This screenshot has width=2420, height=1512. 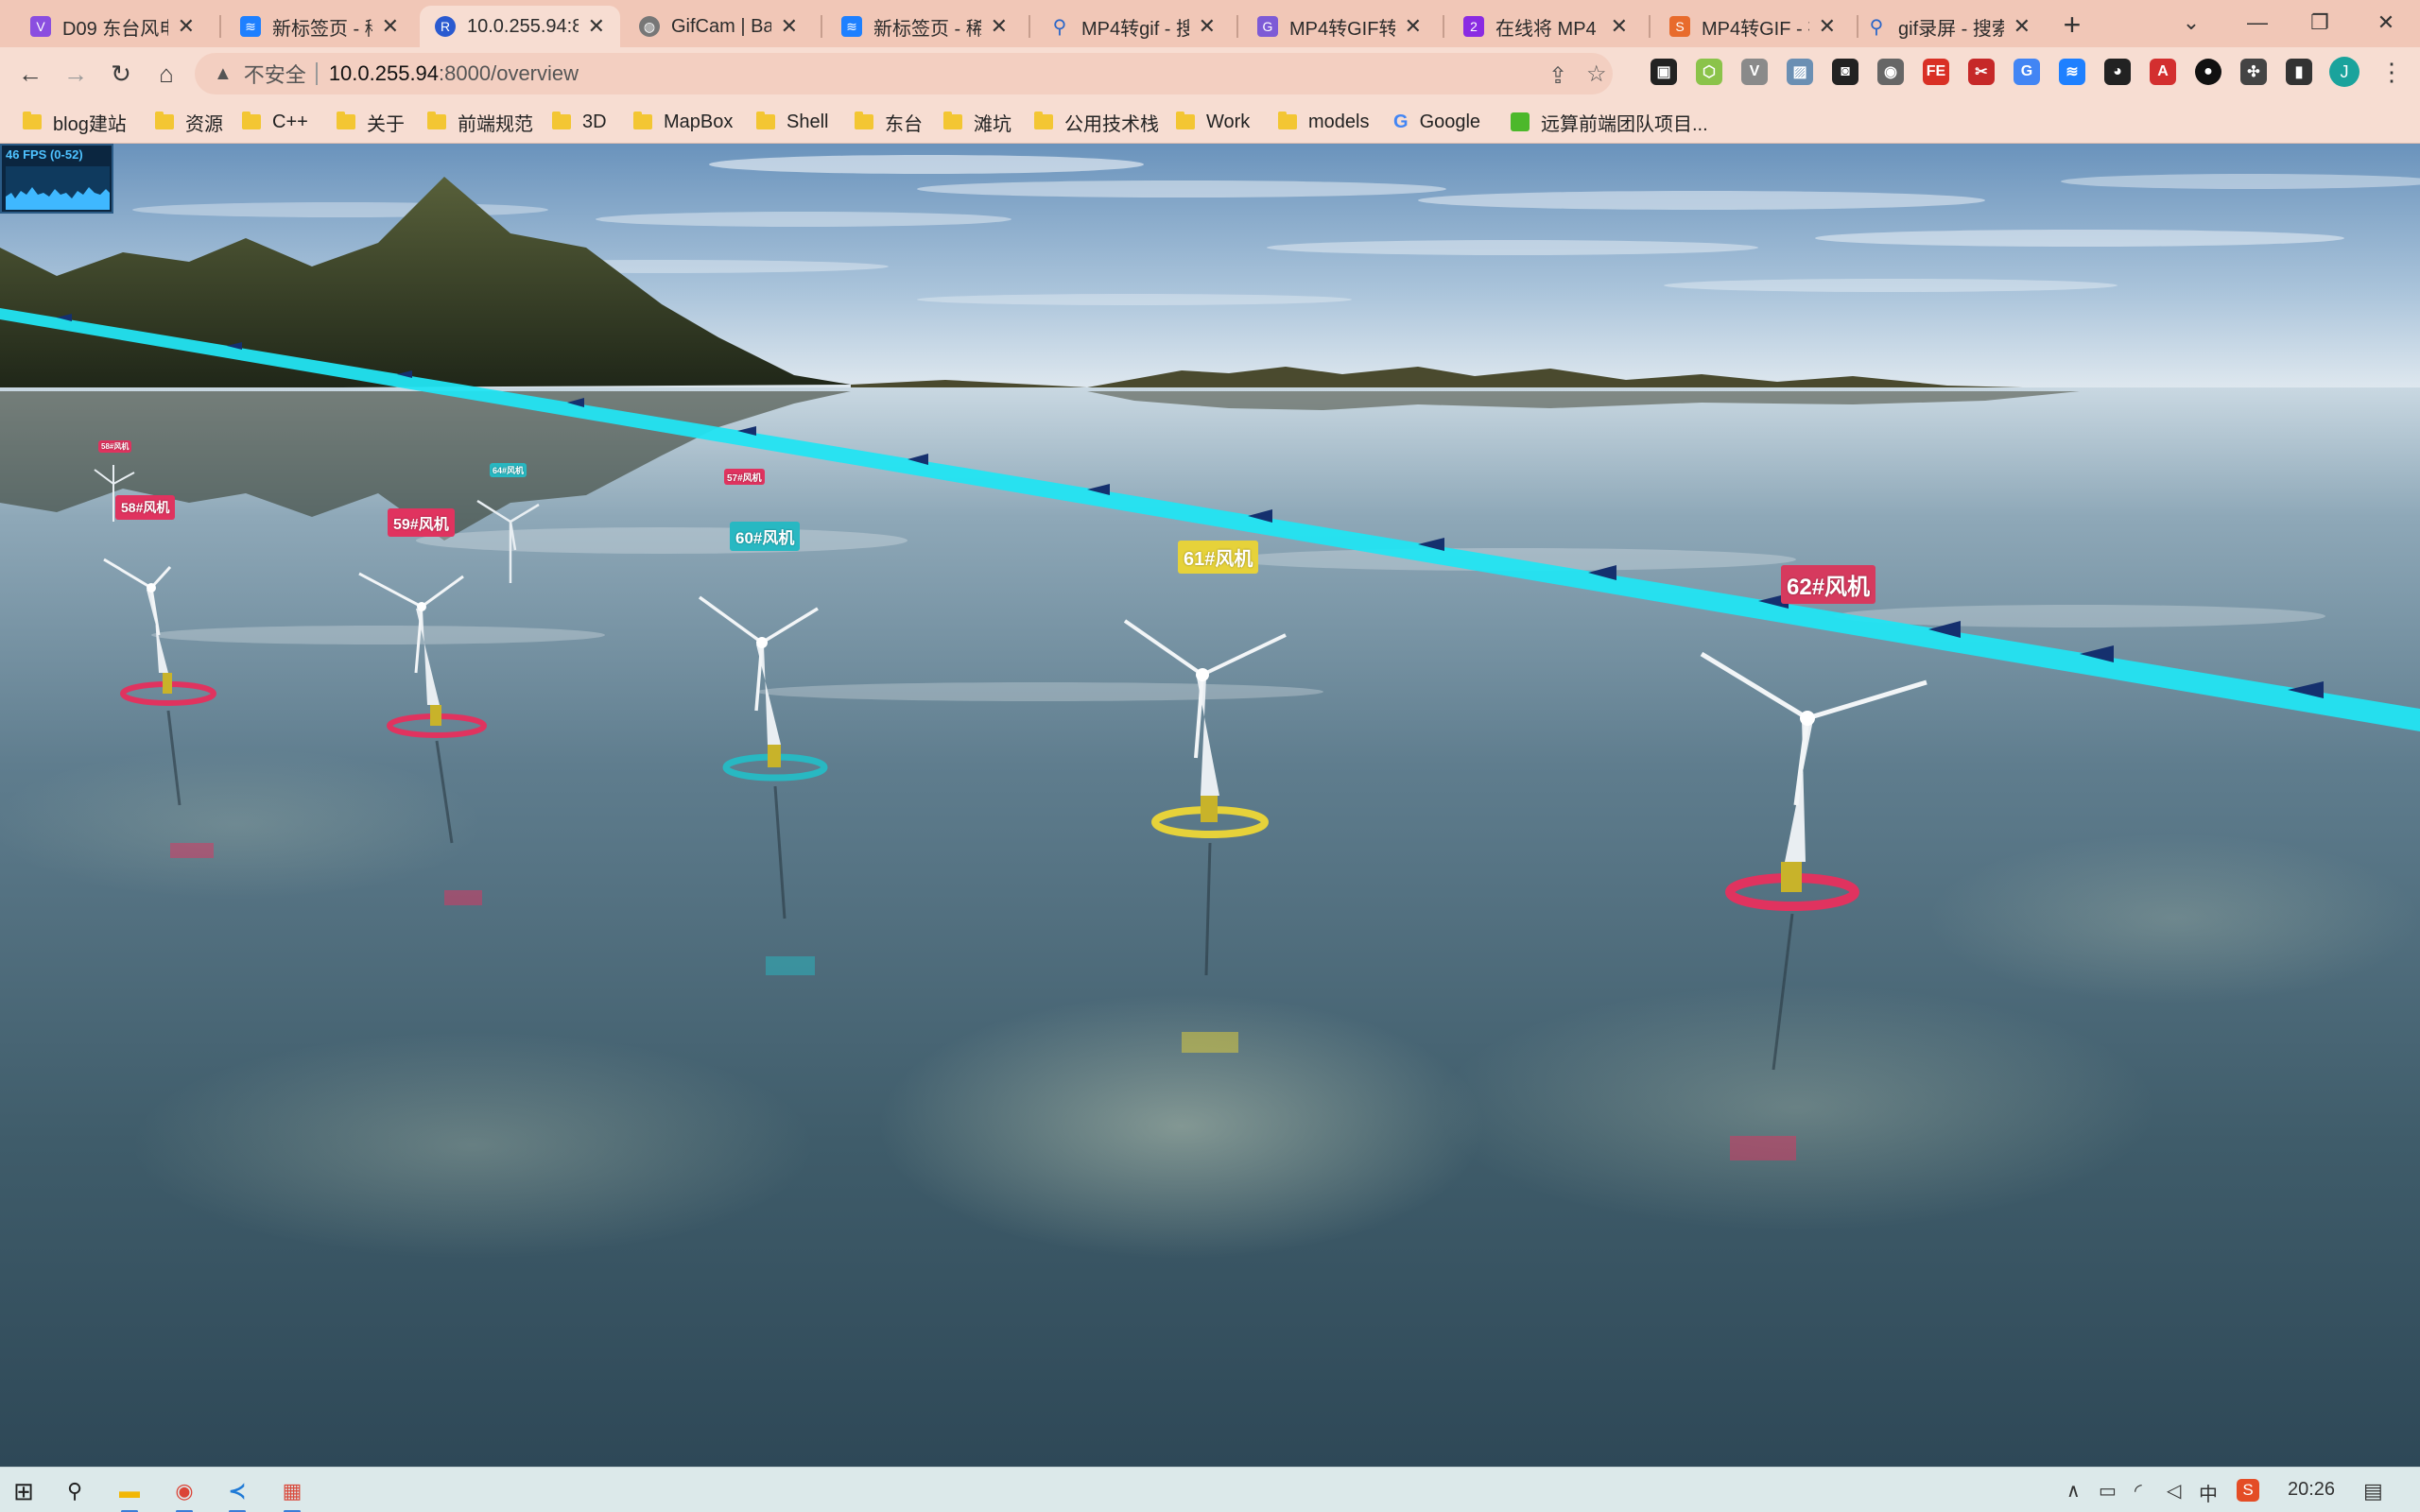 What do you see at coordinates (2191, 23) in the screenshot?
I see `tab-search-dropdown-icon: ⌄` at bounding box center [2191, 23].